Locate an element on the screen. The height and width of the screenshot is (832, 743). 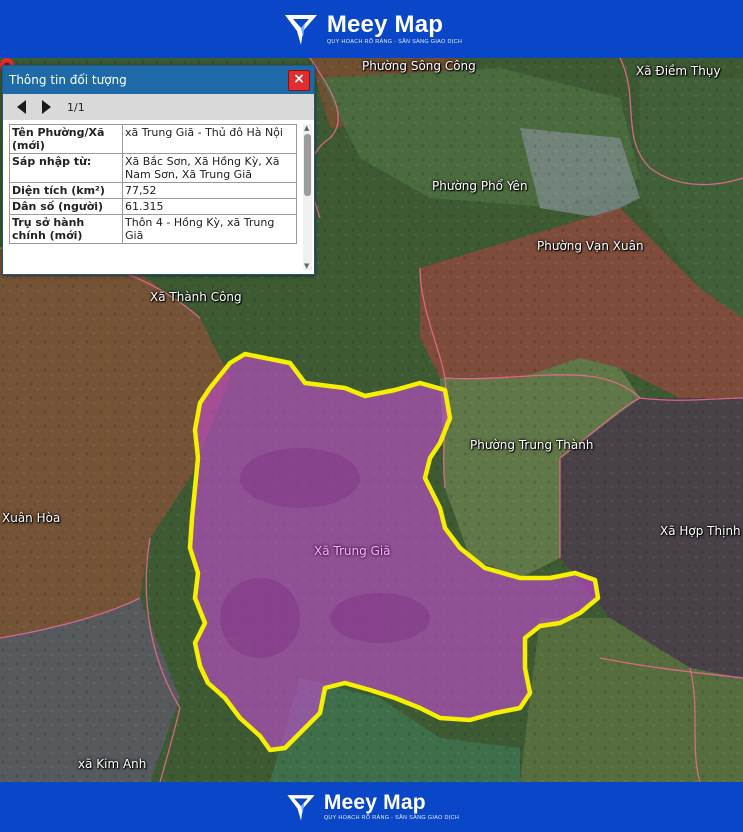
row-value-area: 77,52 is located at coordinates (209, 190).